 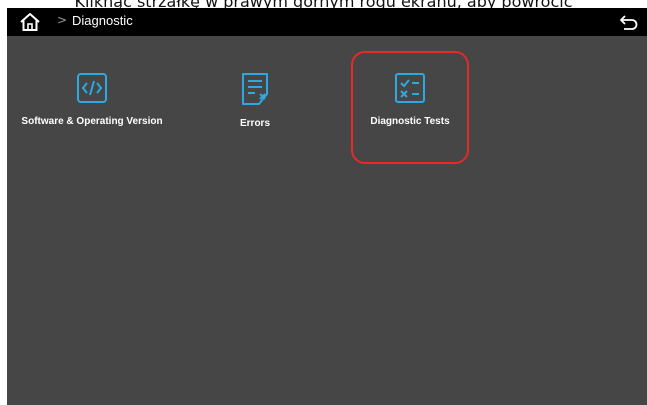 I want to click on tile-software-version: Software & Operating Version, so click(x=92, y=117).